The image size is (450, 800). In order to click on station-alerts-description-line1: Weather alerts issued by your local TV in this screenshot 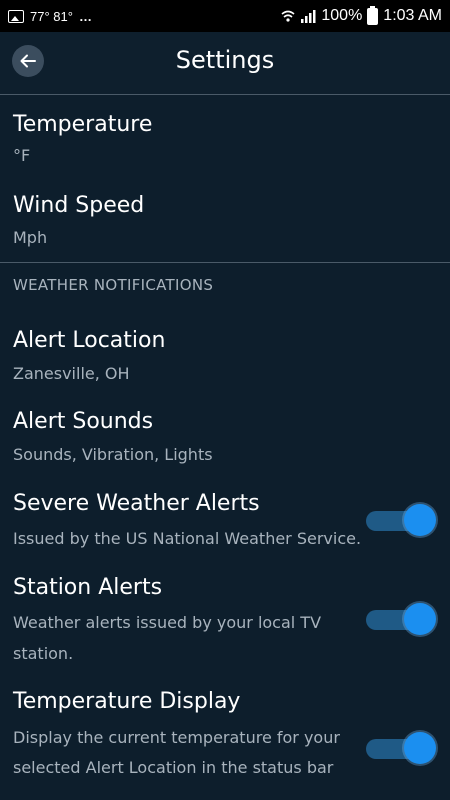, I will do `click(167, 622)`.